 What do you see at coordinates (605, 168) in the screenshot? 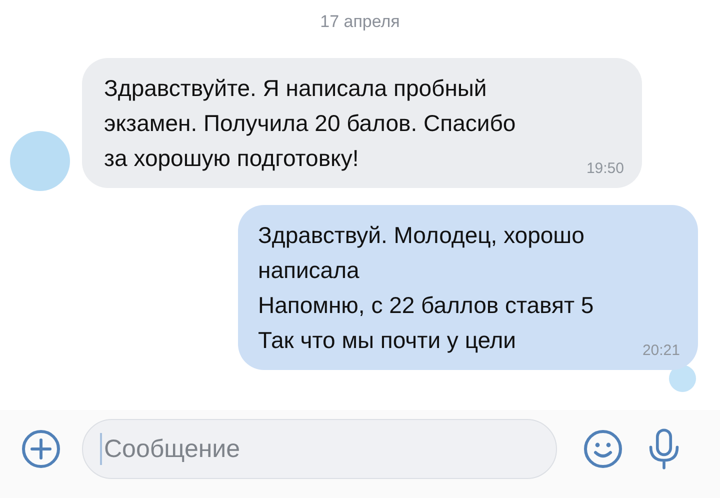
I see `message-time: 19:50` at bounding box center [605, 168].